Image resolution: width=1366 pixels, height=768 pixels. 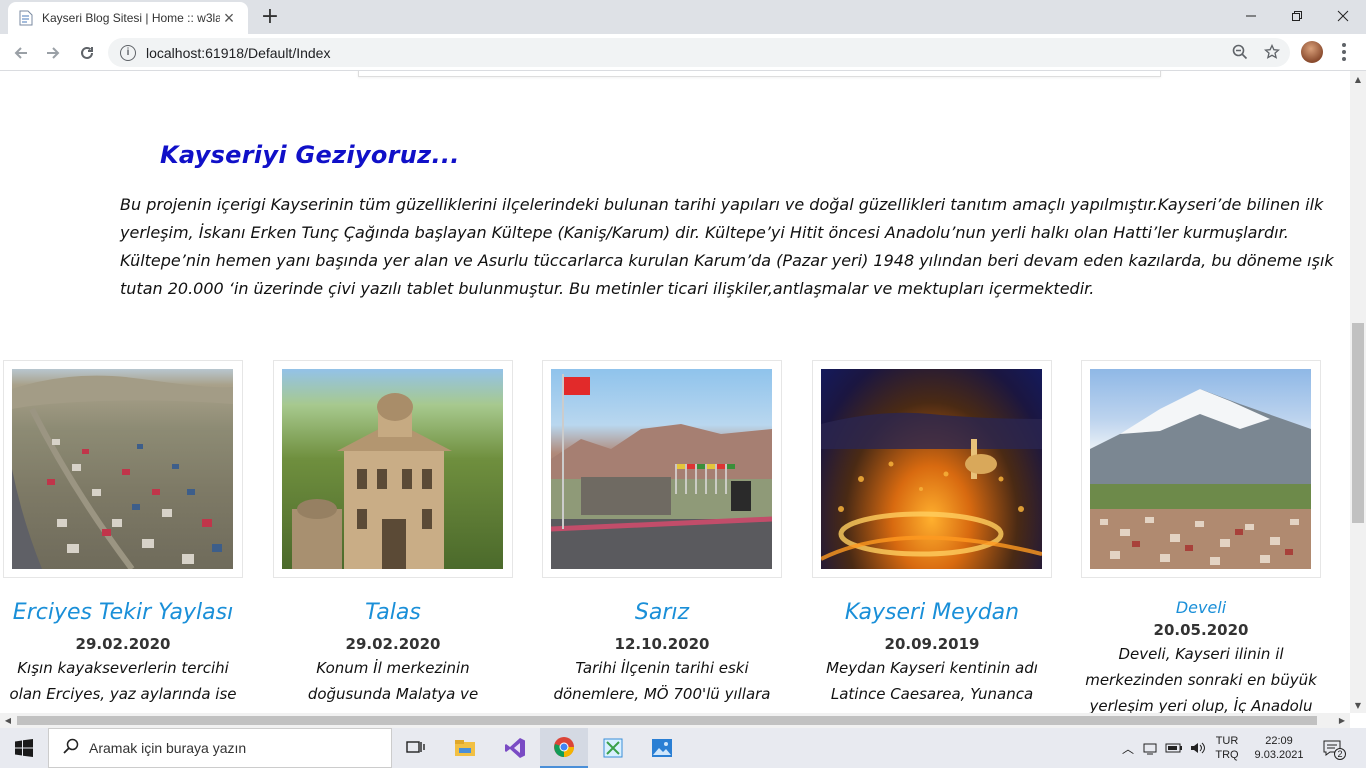 What do you see at coordinates (1174, 748) in the screenshot?
I see `battery-icon` at bounding box center [1174, 748].